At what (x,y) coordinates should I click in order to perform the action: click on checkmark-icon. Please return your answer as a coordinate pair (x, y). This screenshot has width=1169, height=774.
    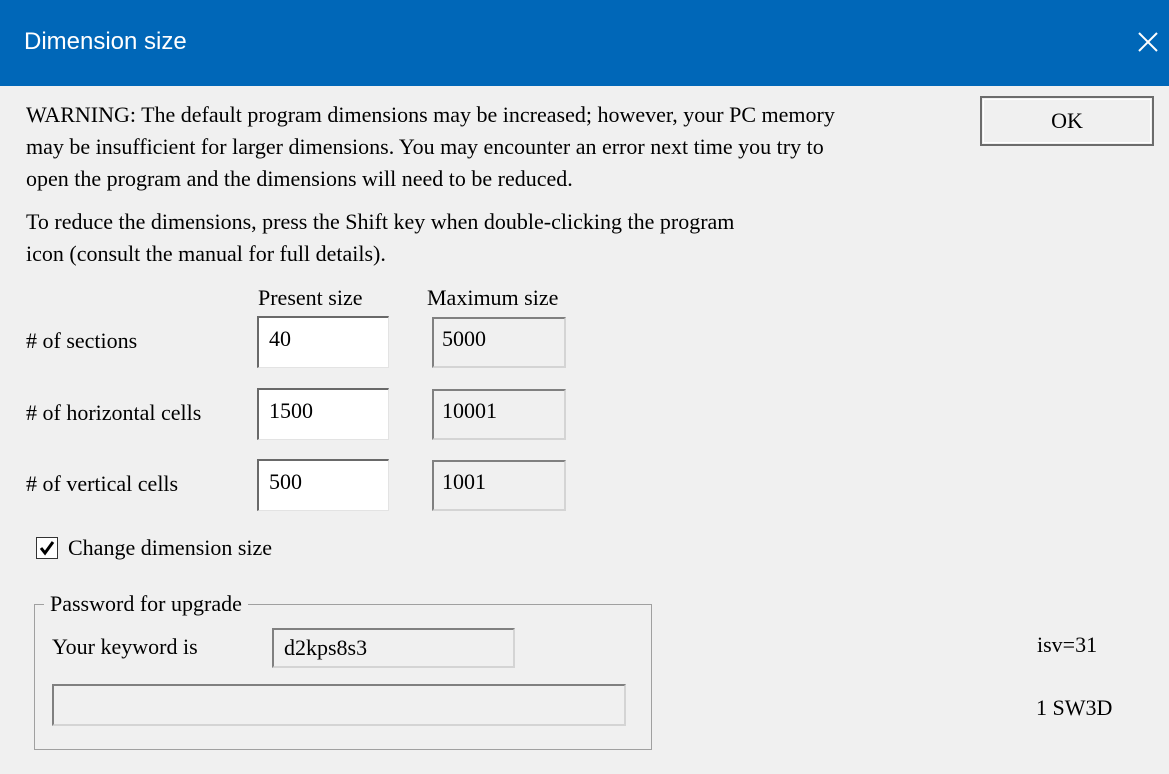
    Looking at the image, I should click on (47, 548).